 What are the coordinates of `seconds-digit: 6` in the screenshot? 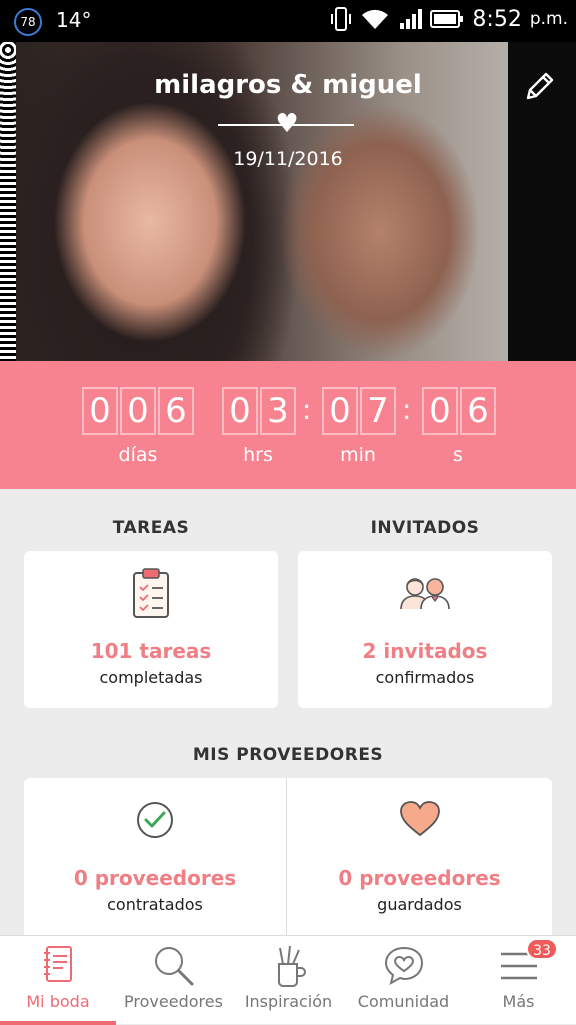 It's located at (478, 411).